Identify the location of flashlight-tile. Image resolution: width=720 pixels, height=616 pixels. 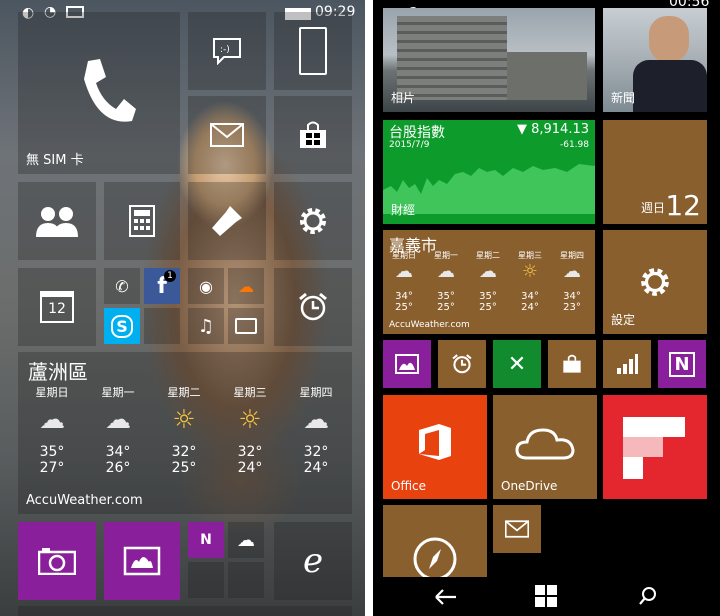
(227, 221).